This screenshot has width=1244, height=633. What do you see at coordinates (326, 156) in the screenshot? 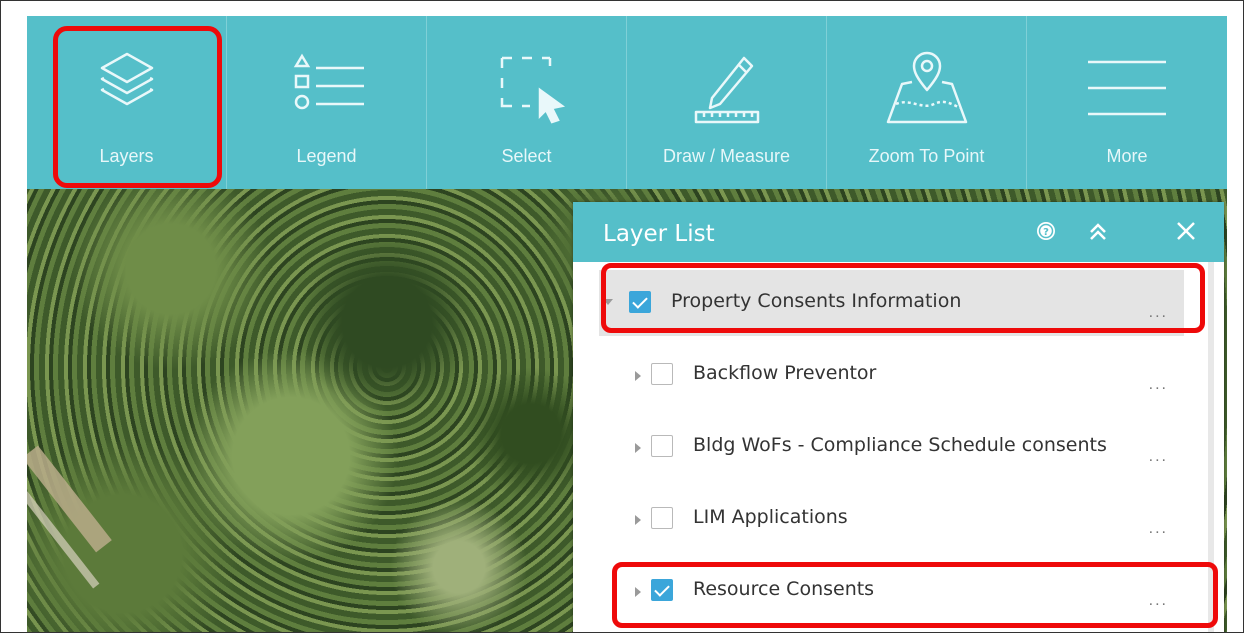
I see `legend-label: Legend` at bounding box center [326, 156].